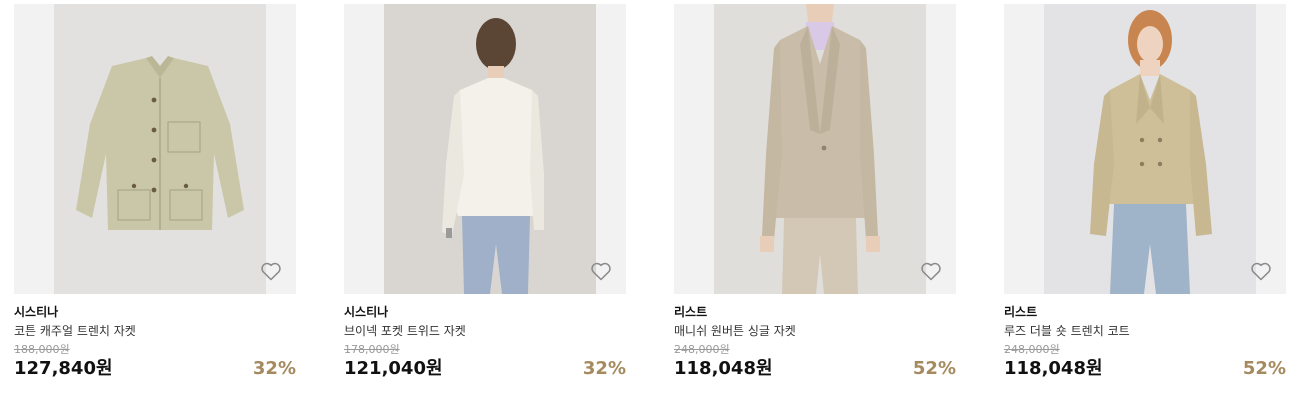 The width and height of the screenshot is (1304, 420). I want to click on product-name: 매니쉬 원버튼 싱글 자켓, so click(815, 331).